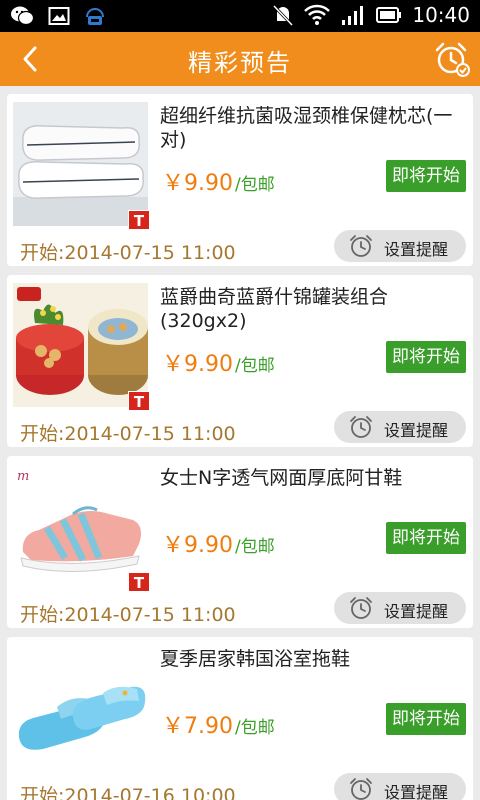  What do you see at coordinates (313, 659) in the screenshot?
I see `product-name: 夏季居家韩国浴室拖鞋` at bounding box center [313, 659].